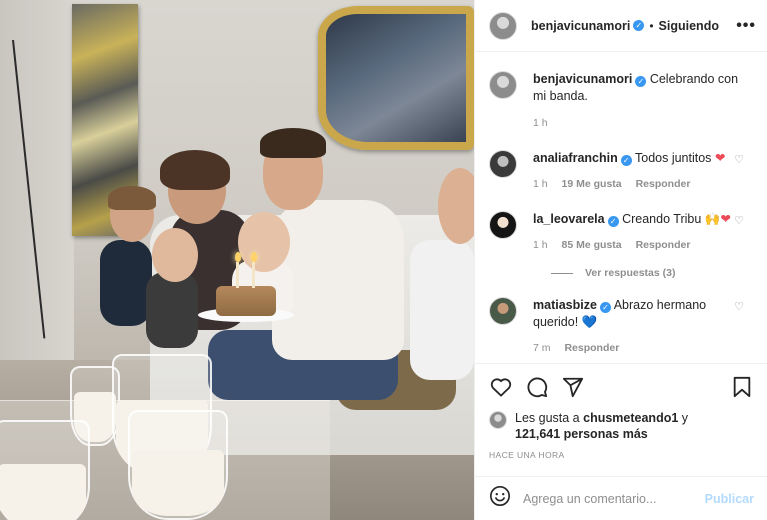  Describe the element at coordinates (569, 219) in the screenshot. I see `comment-username: la_leovarela` at that location.